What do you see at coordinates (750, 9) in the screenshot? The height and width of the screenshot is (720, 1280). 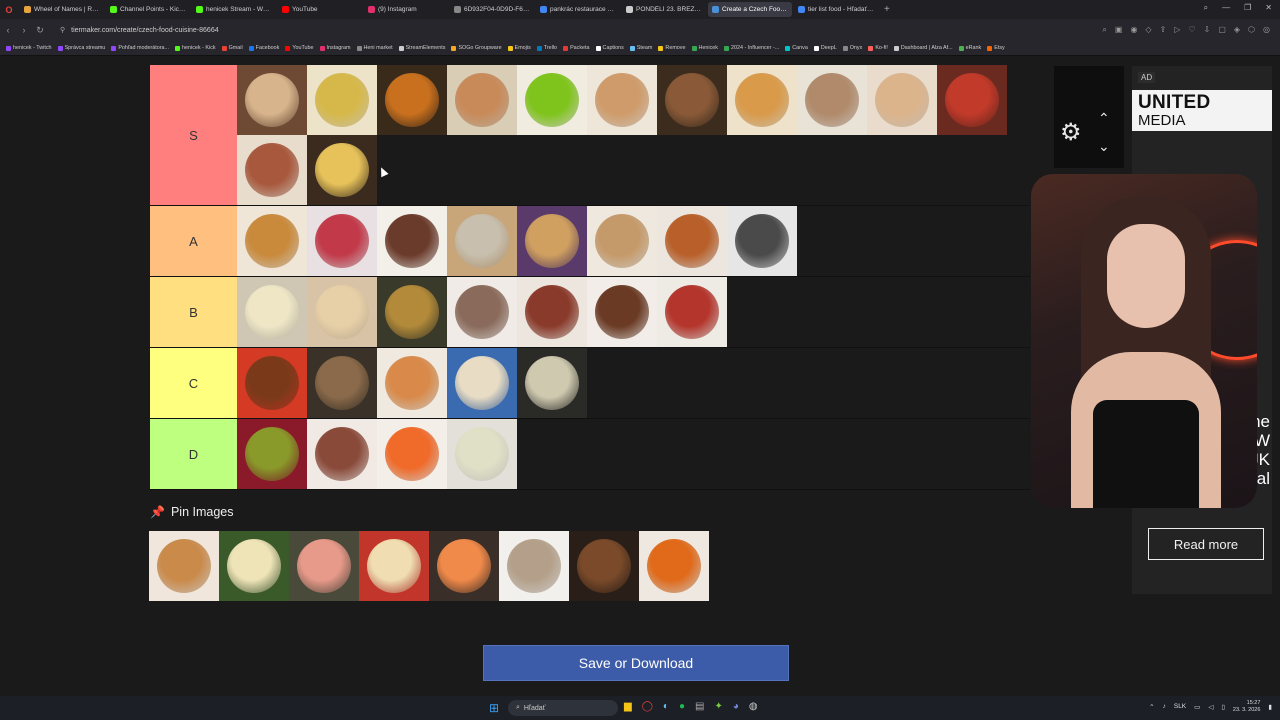 I see `browser-tab: Create a Czech Food/Cuisine` at bounding box center [750, 9].